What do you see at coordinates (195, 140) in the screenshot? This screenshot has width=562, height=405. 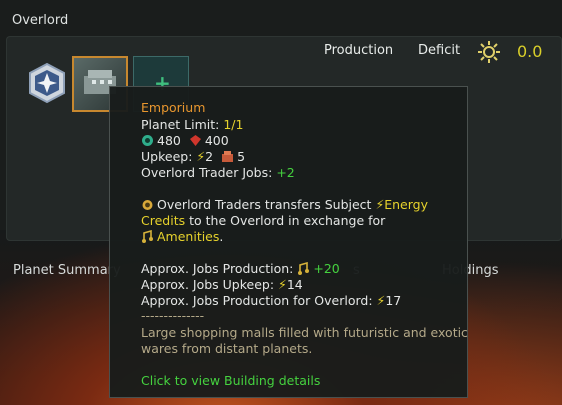 I see `crystals-icon` at bounding box center [195, 140].